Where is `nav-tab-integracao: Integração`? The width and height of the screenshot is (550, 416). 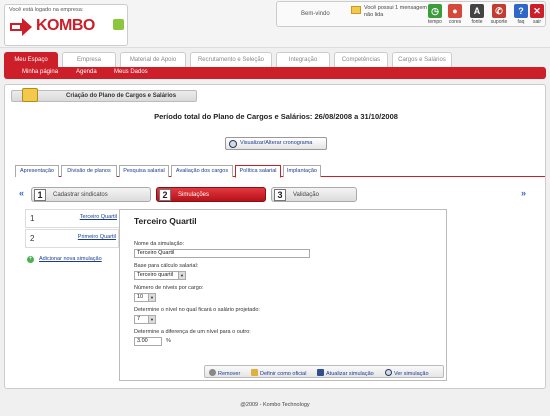
nav-tab-integracao: Integração is located at coordinates (303, 59).